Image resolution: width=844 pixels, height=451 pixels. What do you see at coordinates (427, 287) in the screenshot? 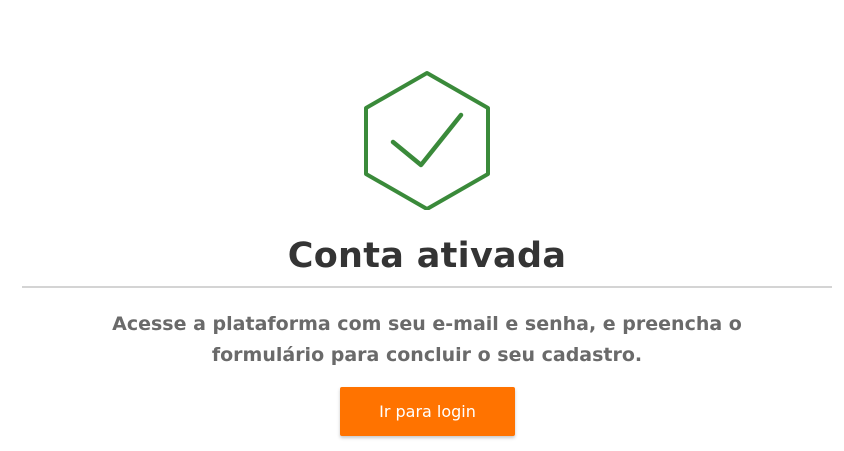
I see `divider` at bounding box center [427, 287].